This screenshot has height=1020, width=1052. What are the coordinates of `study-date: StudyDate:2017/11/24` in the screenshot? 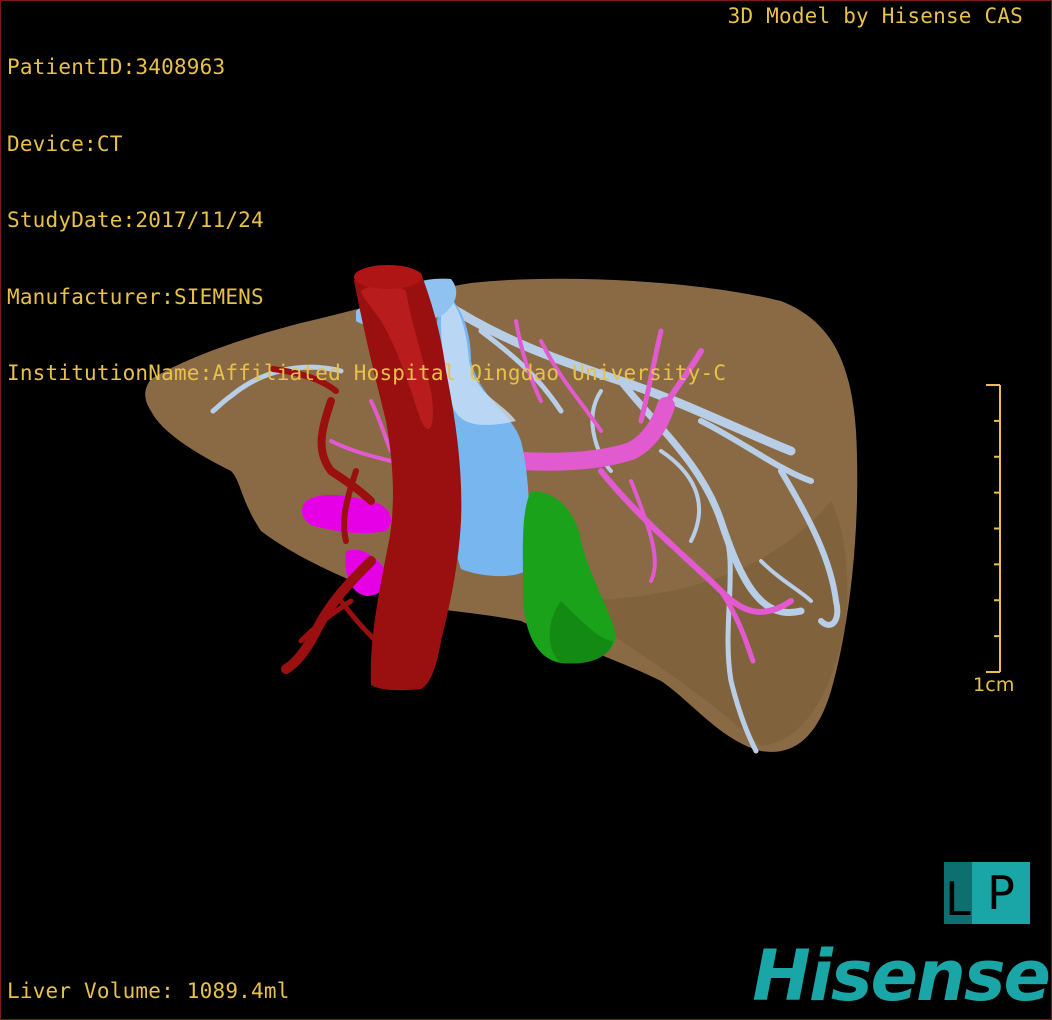 It's located at (135, 220).